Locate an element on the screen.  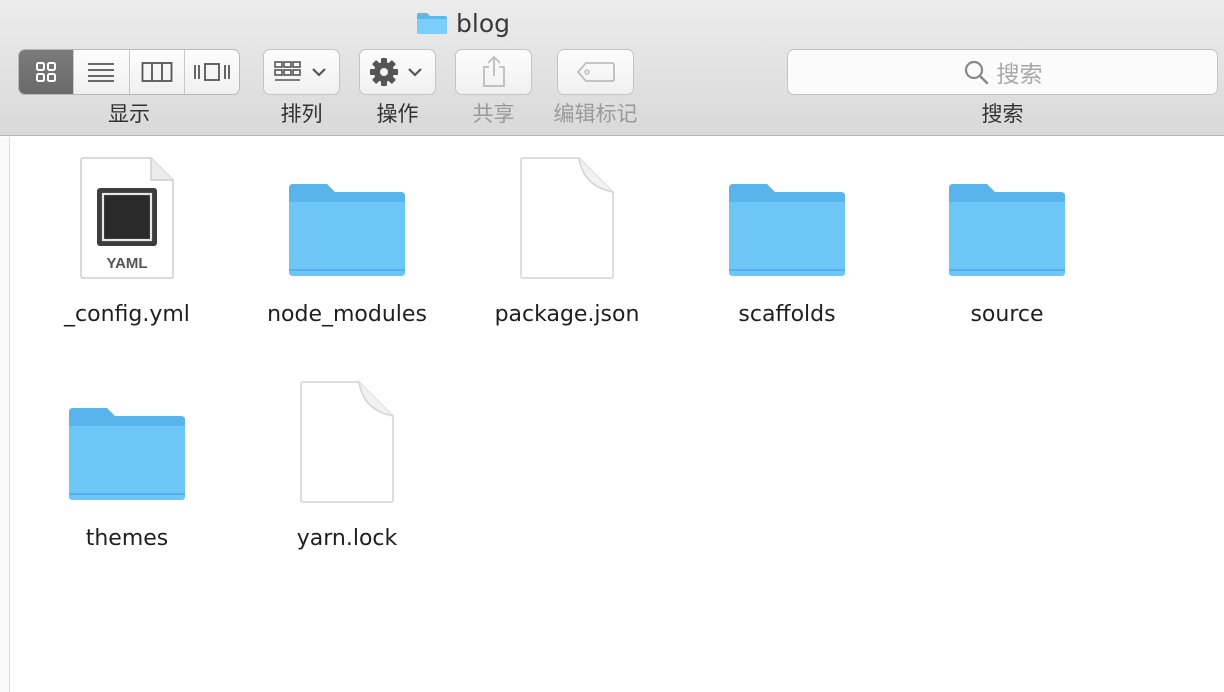
file-name: _config.yml is located at coordinates (127, 314).